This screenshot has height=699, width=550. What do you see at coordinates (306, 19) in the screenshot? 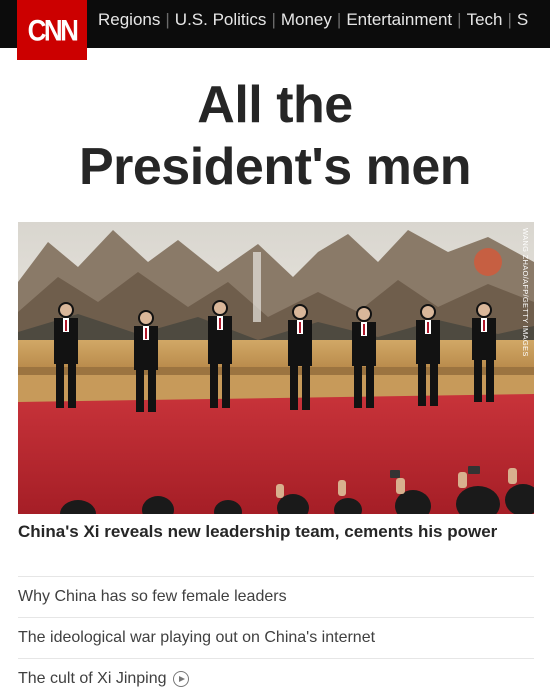
I see `nav-item-money: Money` at bounding box center [306, 19].